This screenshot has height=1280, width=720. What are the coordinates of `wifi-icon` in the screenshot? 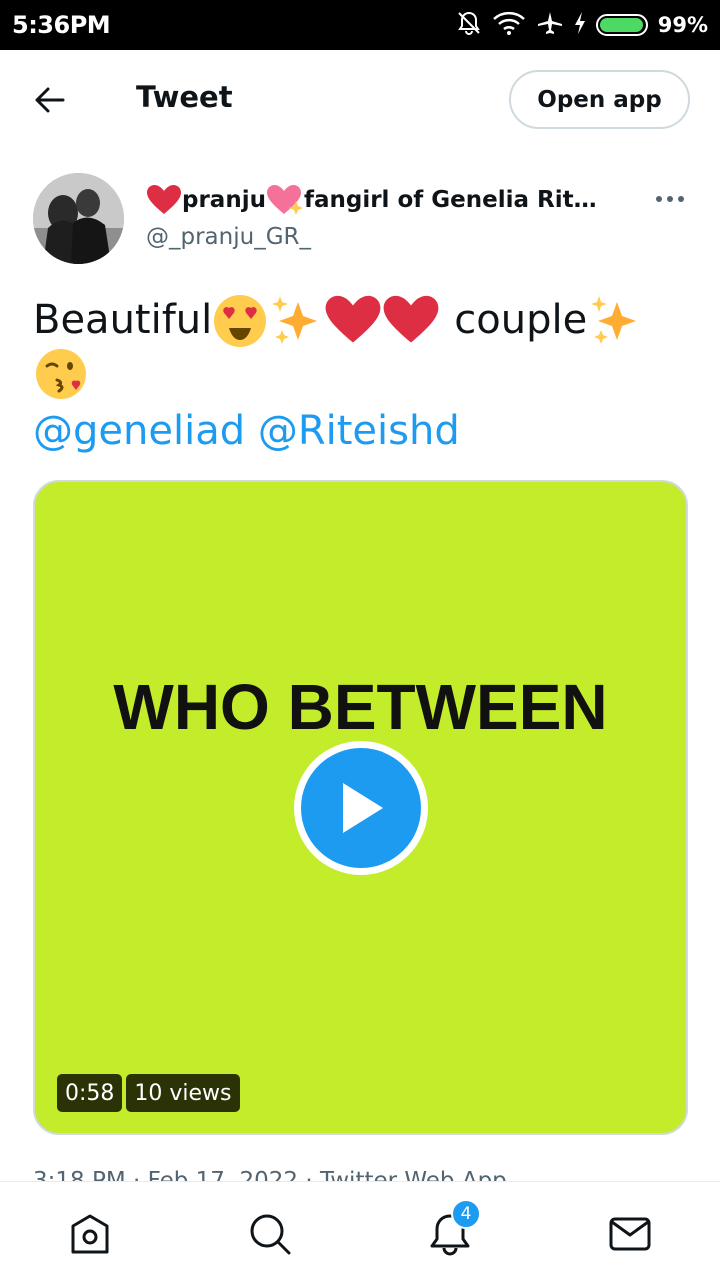 It's located at (509, 25).